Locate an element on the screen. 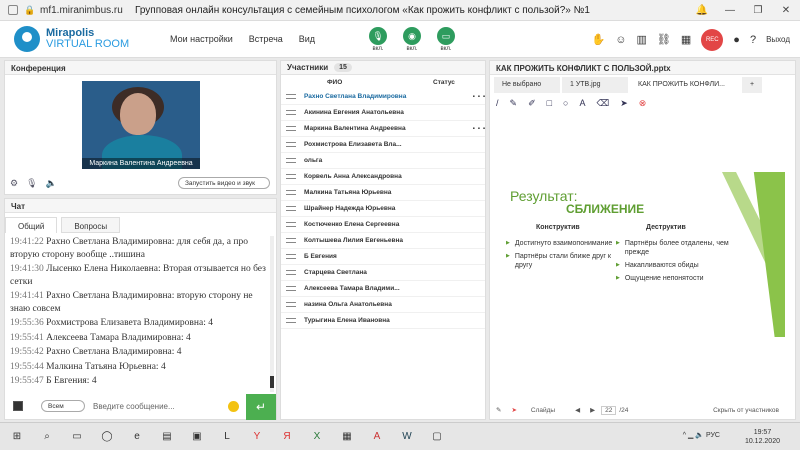 The image size is (800, 450). yandex-icon: Я is located at coordinates (287, 437).